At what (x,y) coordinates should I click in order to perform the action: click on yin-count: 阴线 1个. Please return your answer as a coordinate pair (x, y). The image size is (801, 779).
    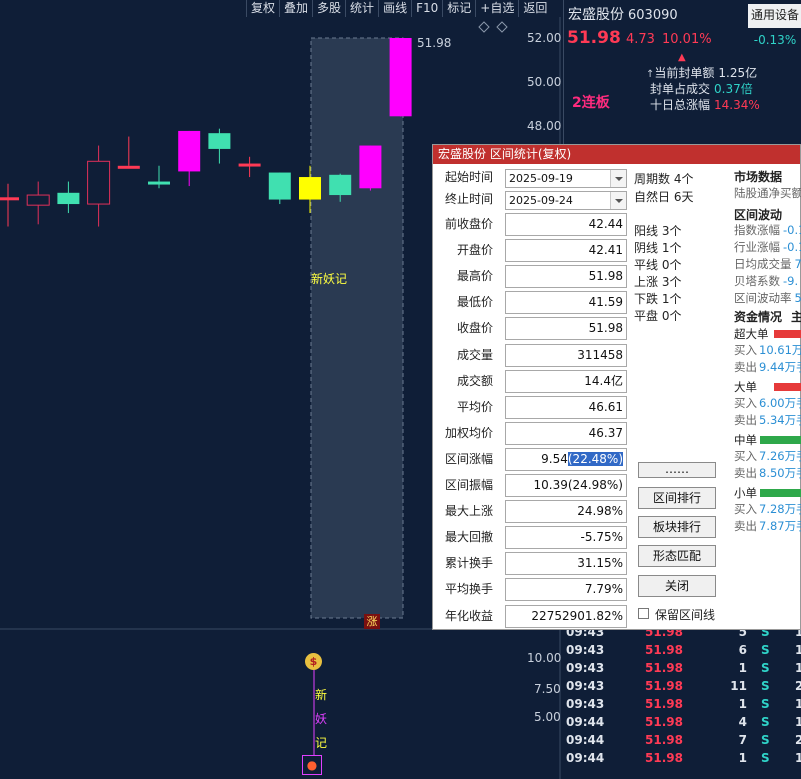
    Looking at the image, I should click on (658, 248).